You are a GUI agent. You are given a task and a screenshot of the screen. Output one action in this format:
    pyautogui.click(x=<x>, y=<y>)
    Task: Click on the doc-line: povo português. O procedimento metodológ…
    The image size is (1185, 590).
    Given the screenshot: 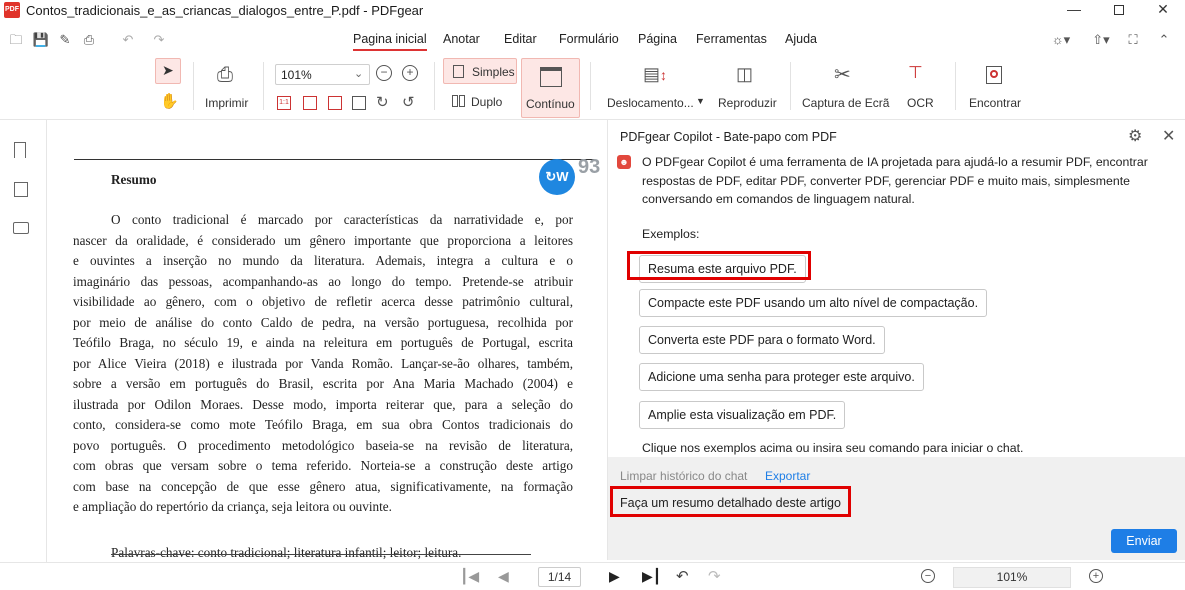 What is the action you would take?
    pyautogui.click(x=323, y=445)
    